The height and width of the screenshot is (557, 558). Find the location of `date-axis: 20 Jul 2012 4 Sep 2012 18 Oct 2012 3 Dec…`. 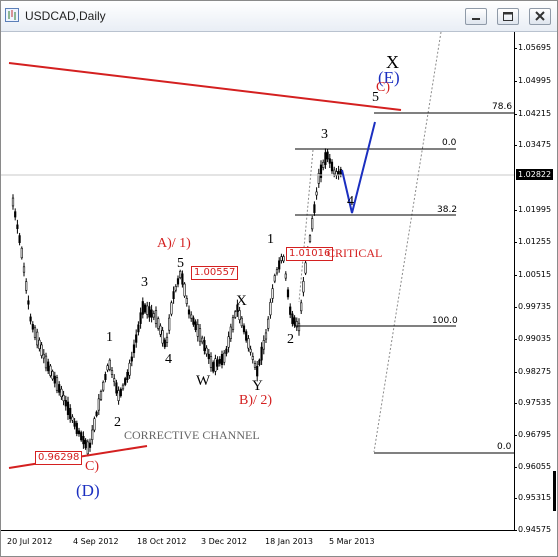

date-axis: 20 Jul 2012 4 Sep 2012 18 Oct 2012 3 Dec… is located at coordinates (257, 543).